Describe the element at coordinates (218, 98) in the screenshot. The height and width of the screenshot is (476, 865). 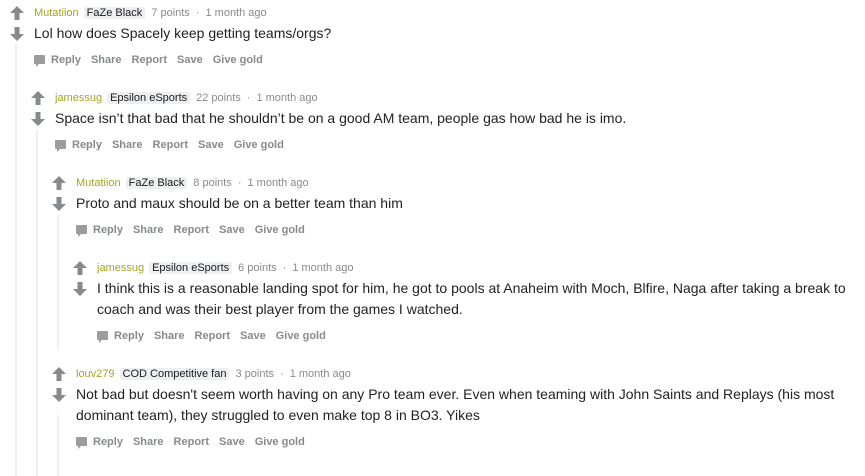
I see `score: 22 points` at that location.